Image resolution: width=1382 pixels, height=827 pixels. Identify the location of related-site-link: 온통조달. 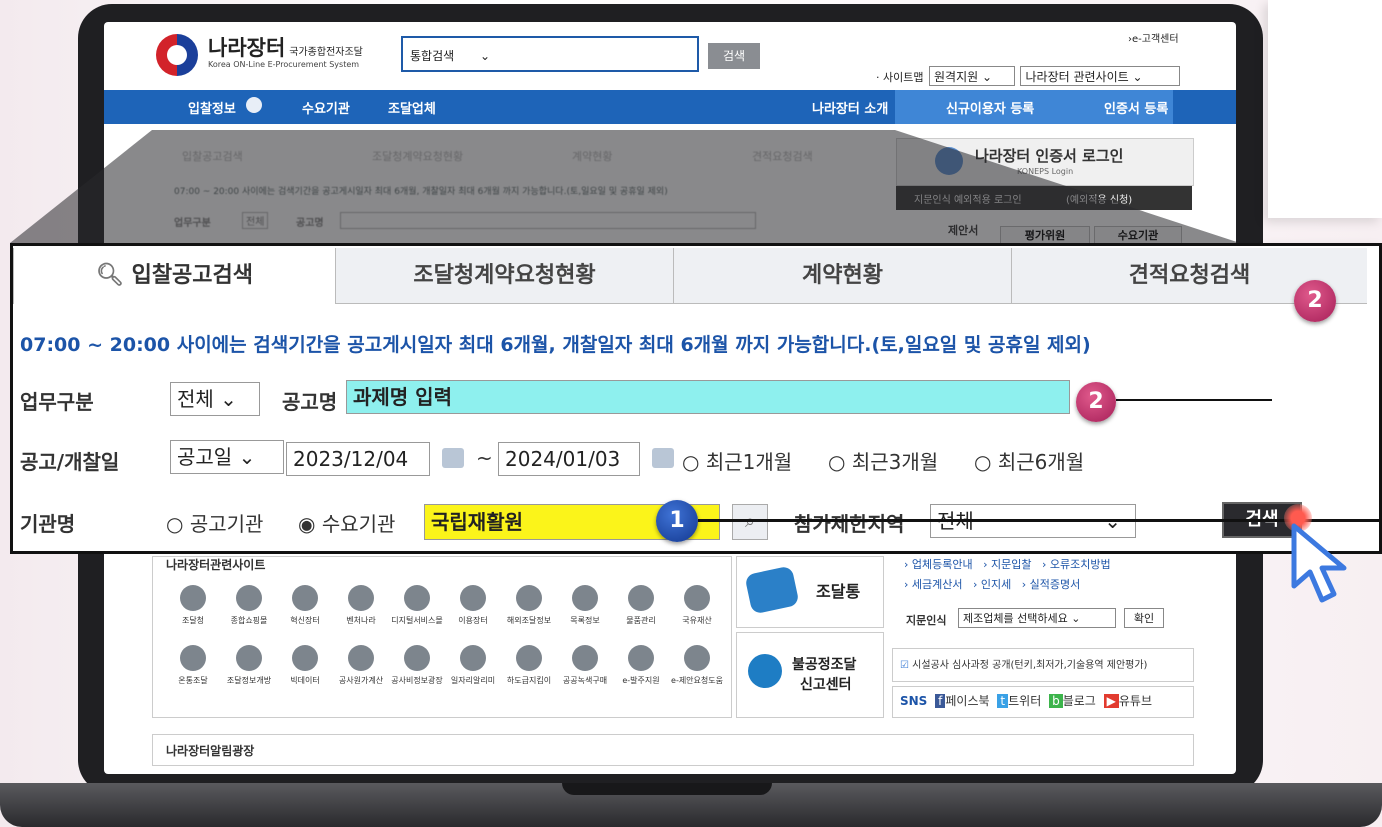
(193, 665).